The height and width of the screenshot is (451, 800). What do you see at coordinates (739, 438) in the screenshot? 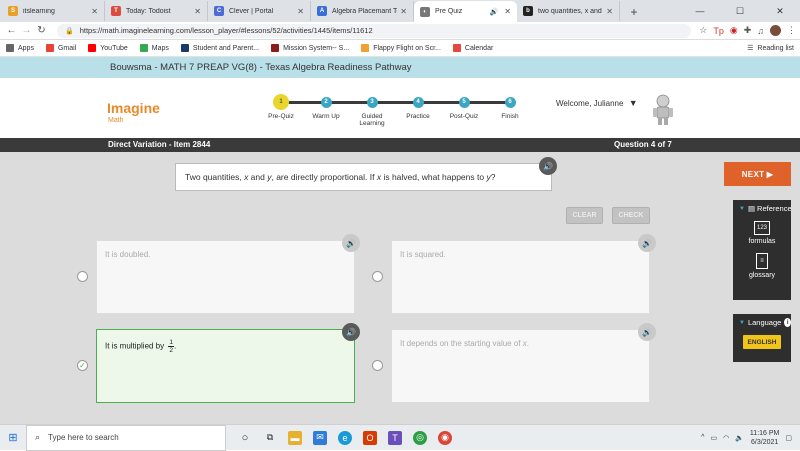
I see `volume-icon: 🔈` at bounding box center [739, 438].